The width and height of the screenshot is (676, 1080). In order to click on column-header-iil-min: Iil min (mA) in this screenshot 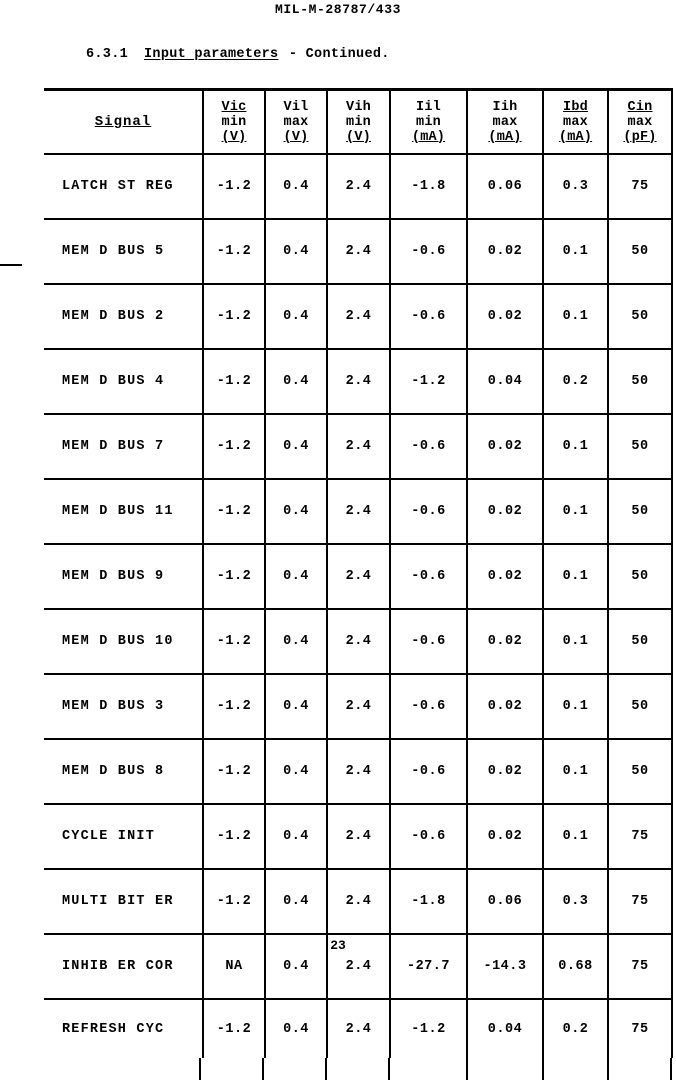, I will do `click(429, 121)`.